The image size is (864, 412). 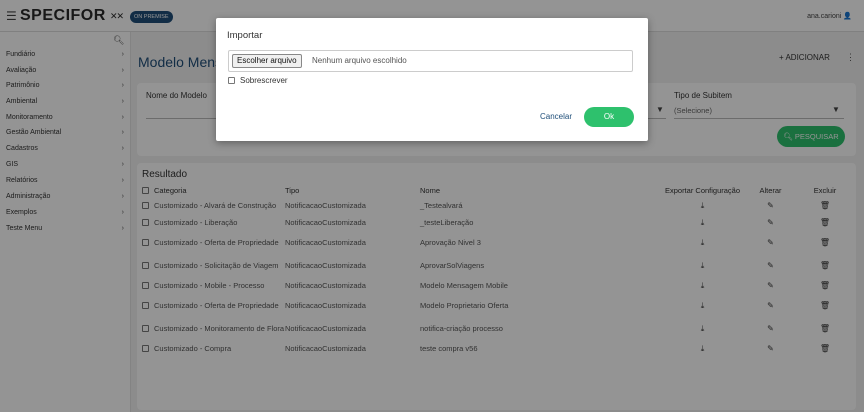 What do you see at coordinates (556, 116) in the screenshot?
I see `cancel-button: Cancelar` at bounding box center [556, 116].